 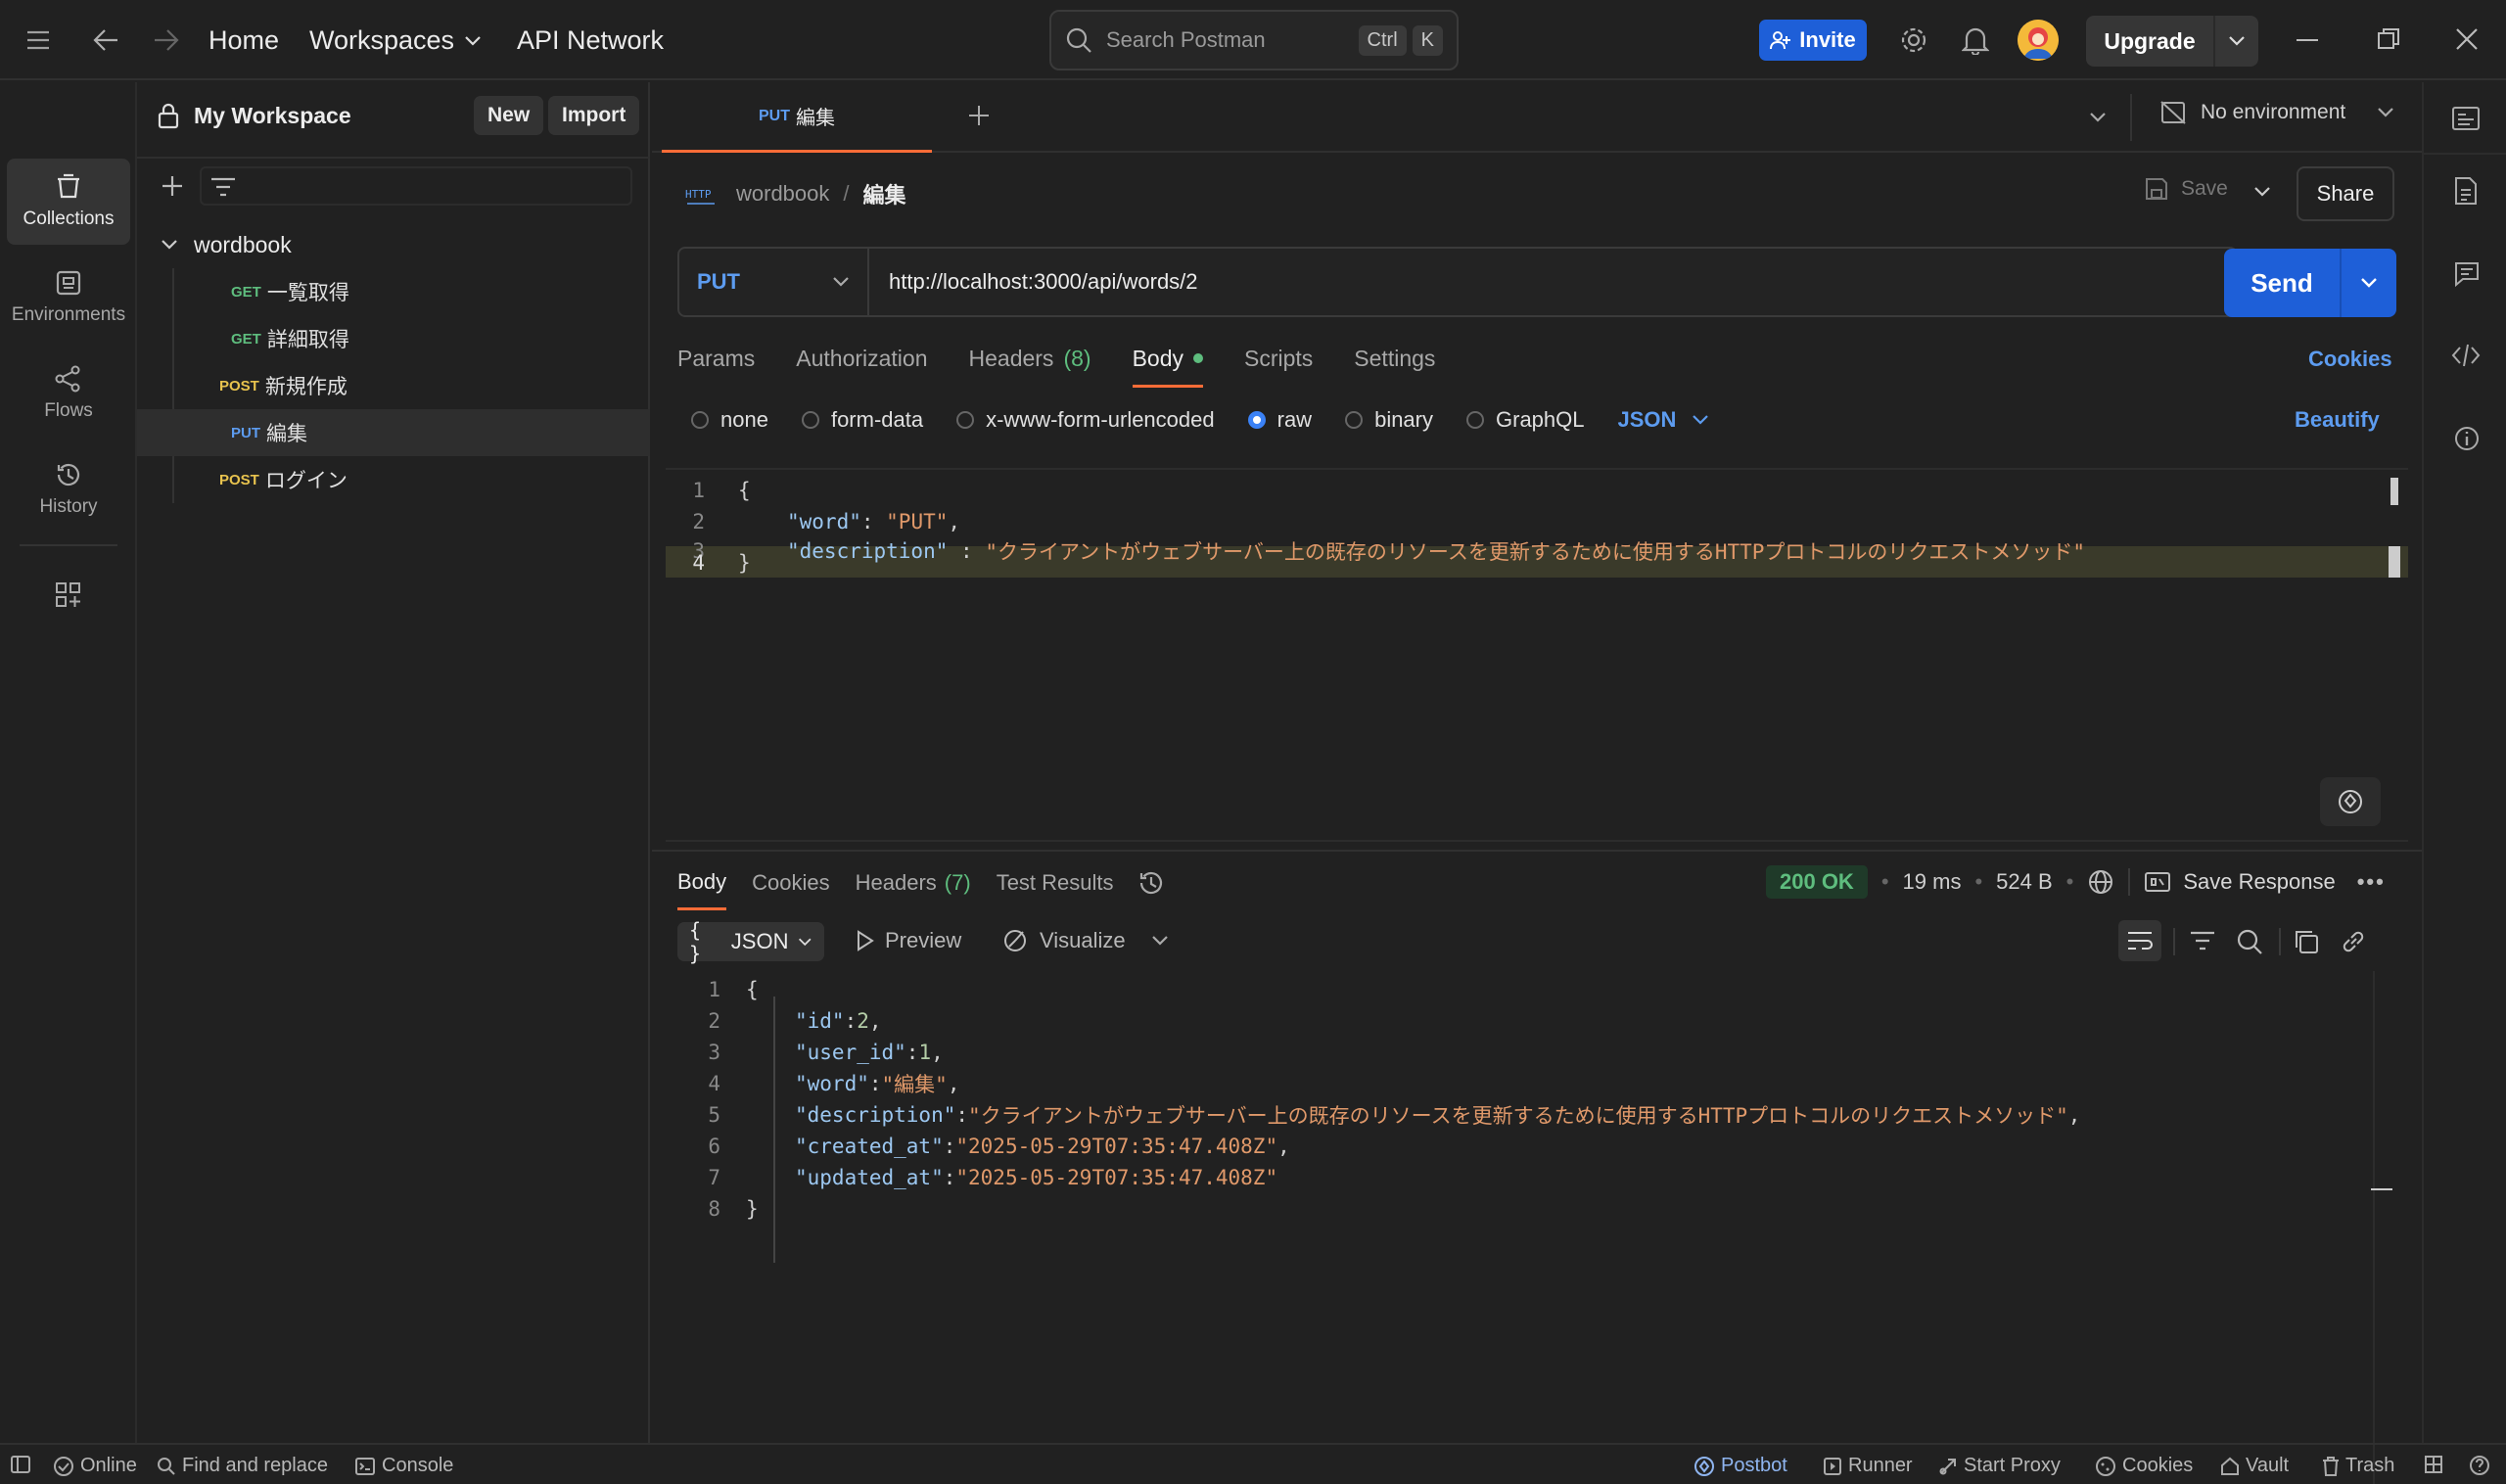 I want to click on postbot-assist-icon, so click(x=2350, y=801).